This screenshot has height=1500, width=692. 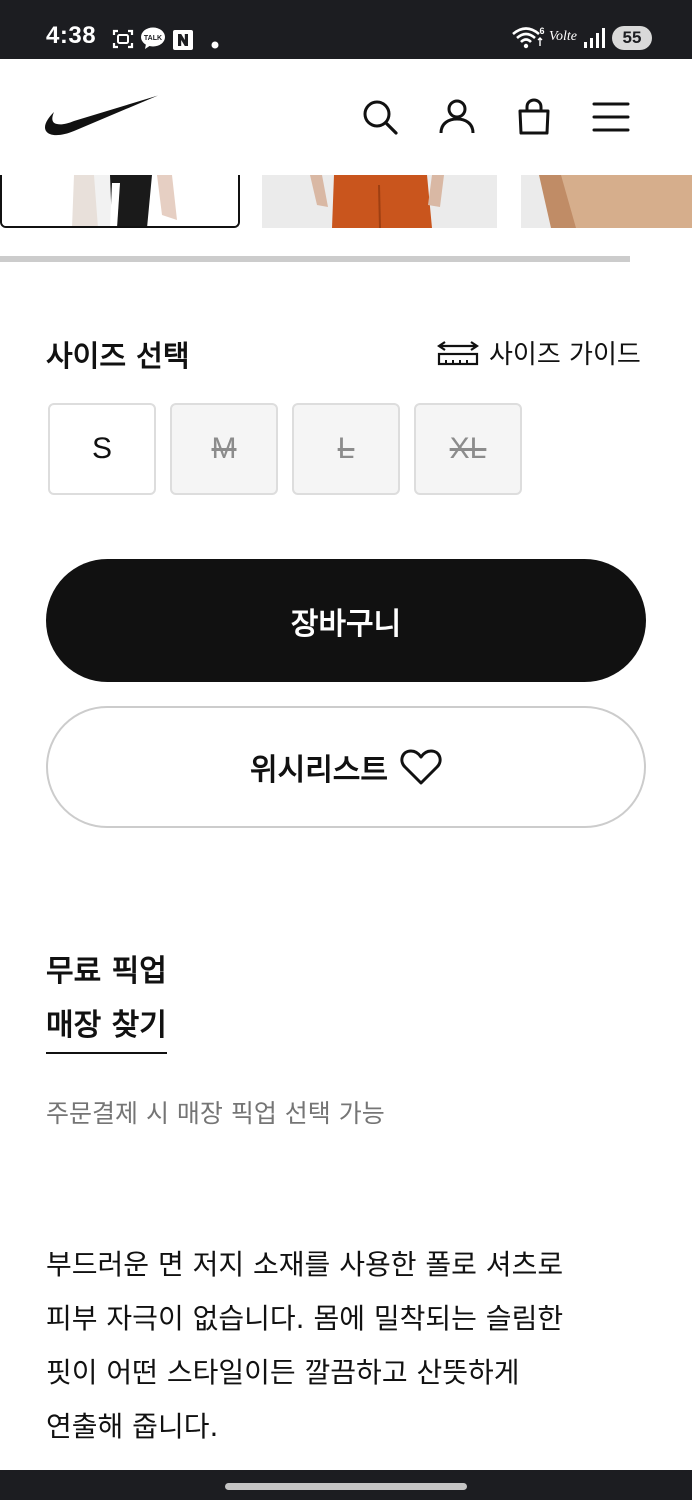 I want to click on add-to-cart-label: 장바구니, so click(x=346, y=624).